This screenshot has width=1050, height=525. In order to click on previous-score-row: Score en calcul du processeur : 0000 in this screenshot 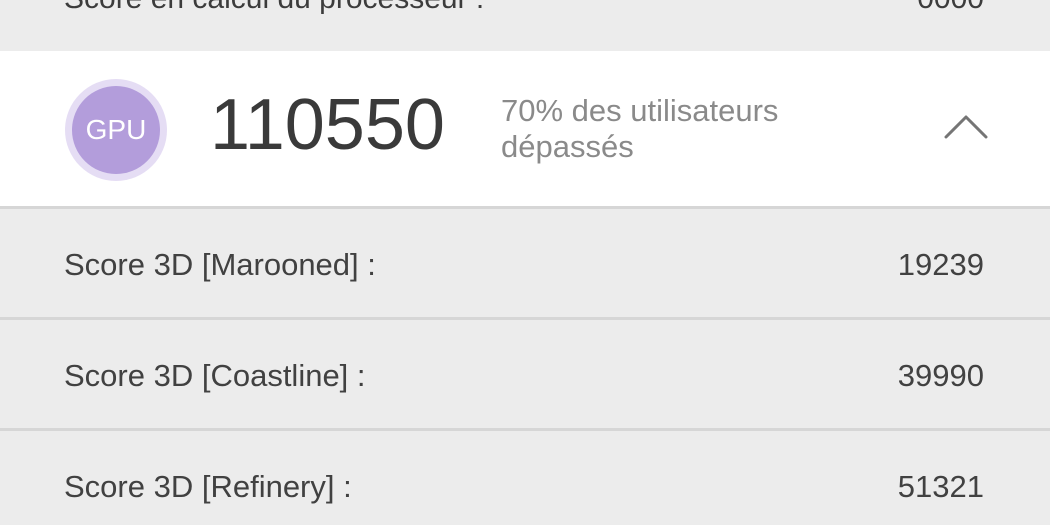, I will do `click(525, 25)`.